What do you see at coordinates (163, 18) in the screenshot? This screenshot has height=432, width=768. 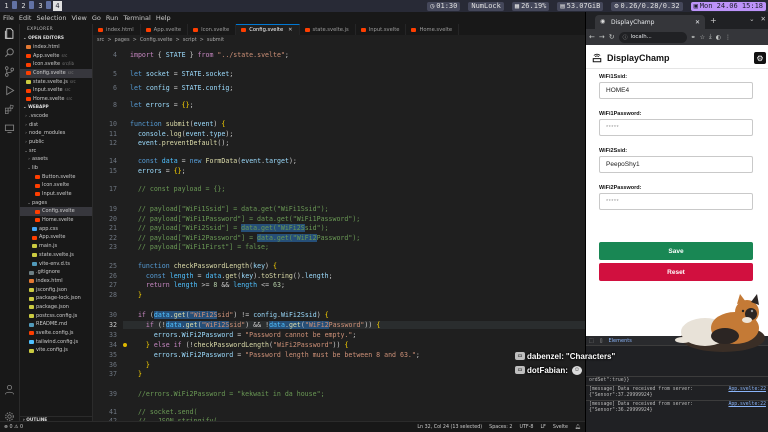 I see `menu-help: Help` at bounding box center [163, 18].